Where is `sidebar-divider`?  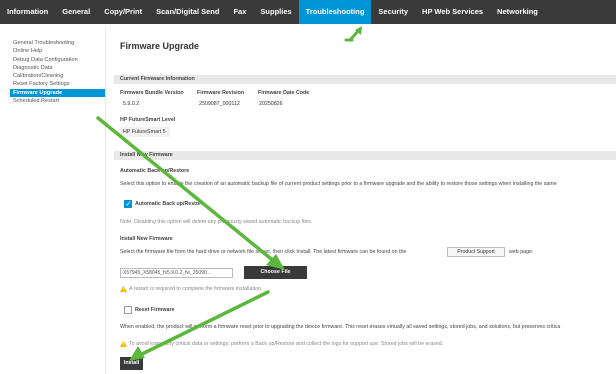
sidebar-divider is located at coordinates (105, 201).